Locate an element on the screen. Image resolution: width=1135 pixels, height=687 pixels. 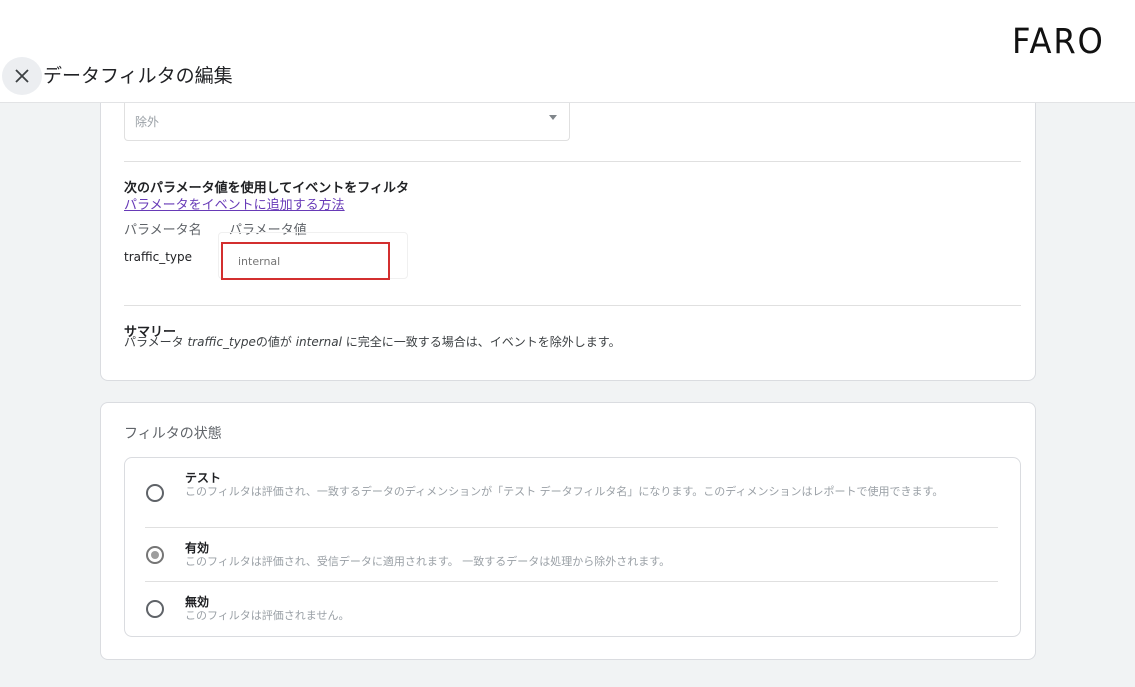
dialog-title: データフィルタの編集 is located at coordinates (138, 76).